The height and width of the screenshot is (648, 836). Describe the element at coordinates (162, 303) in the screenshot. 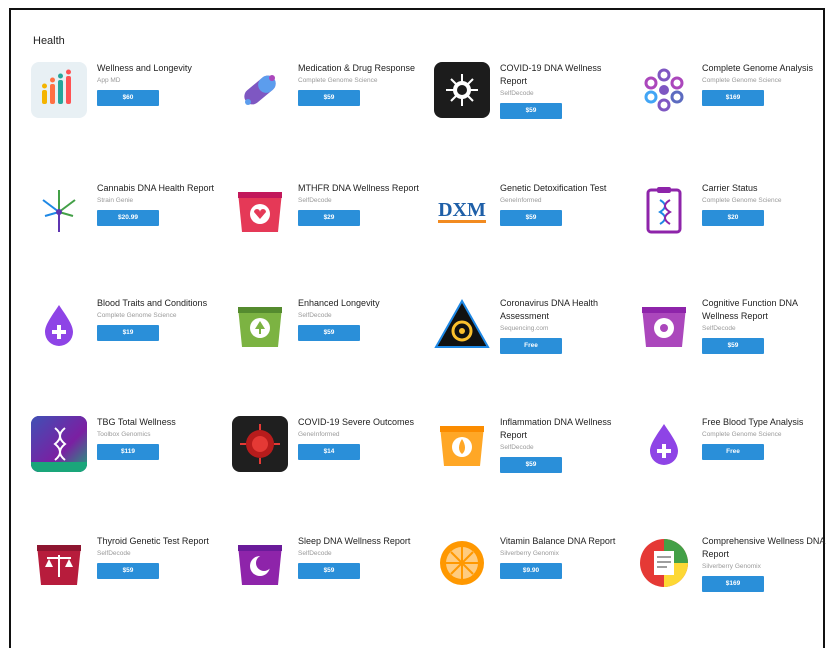

I see `product-name: Blood Traits and Conditions` at that location.